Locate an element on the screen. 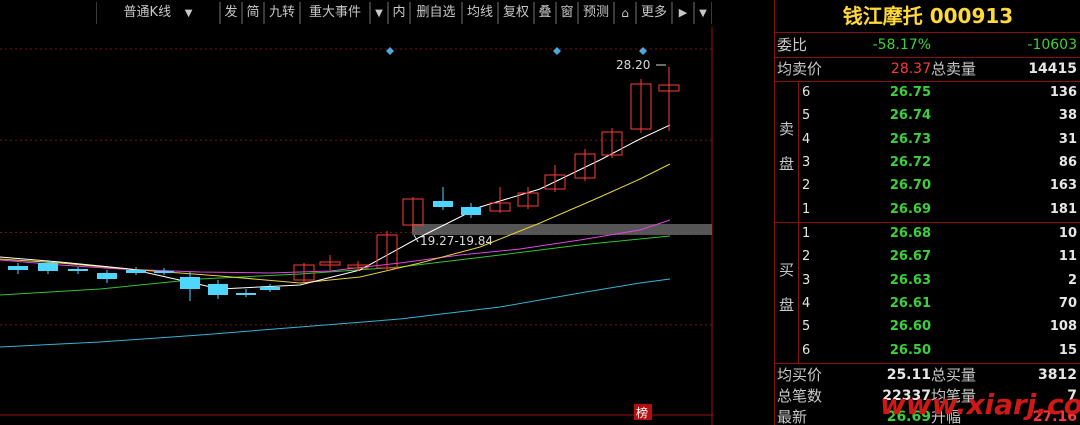 Image resolution: width=1080 pixels, height=425 pixels. ma-button: 均线 is located at coordinates (480, 13).